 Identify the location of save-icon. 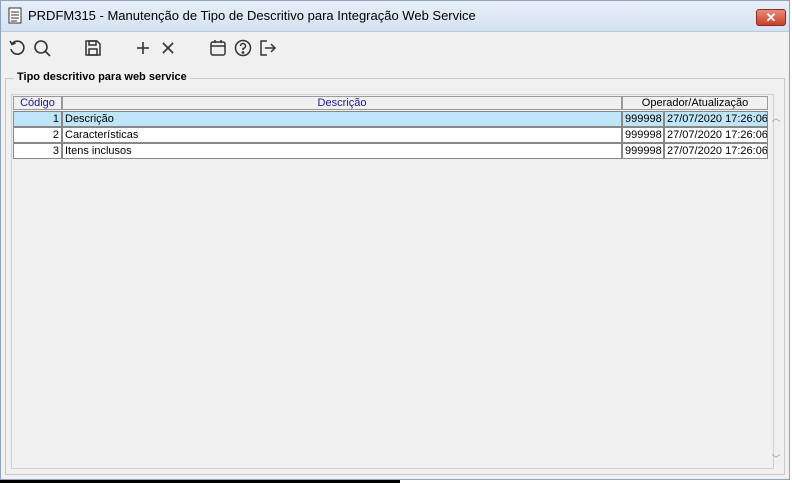
(93, 48).